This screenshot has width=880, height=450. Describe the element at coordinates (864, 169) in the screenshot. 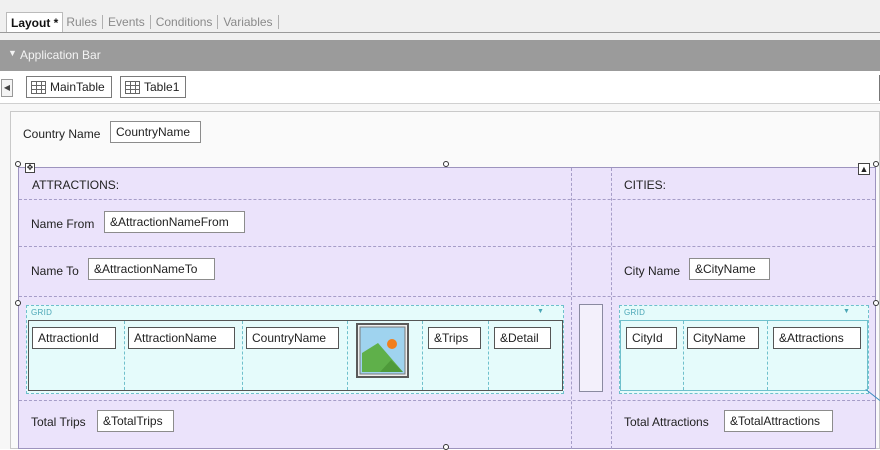

I see `arrow-up-icon: ▲` at that location.